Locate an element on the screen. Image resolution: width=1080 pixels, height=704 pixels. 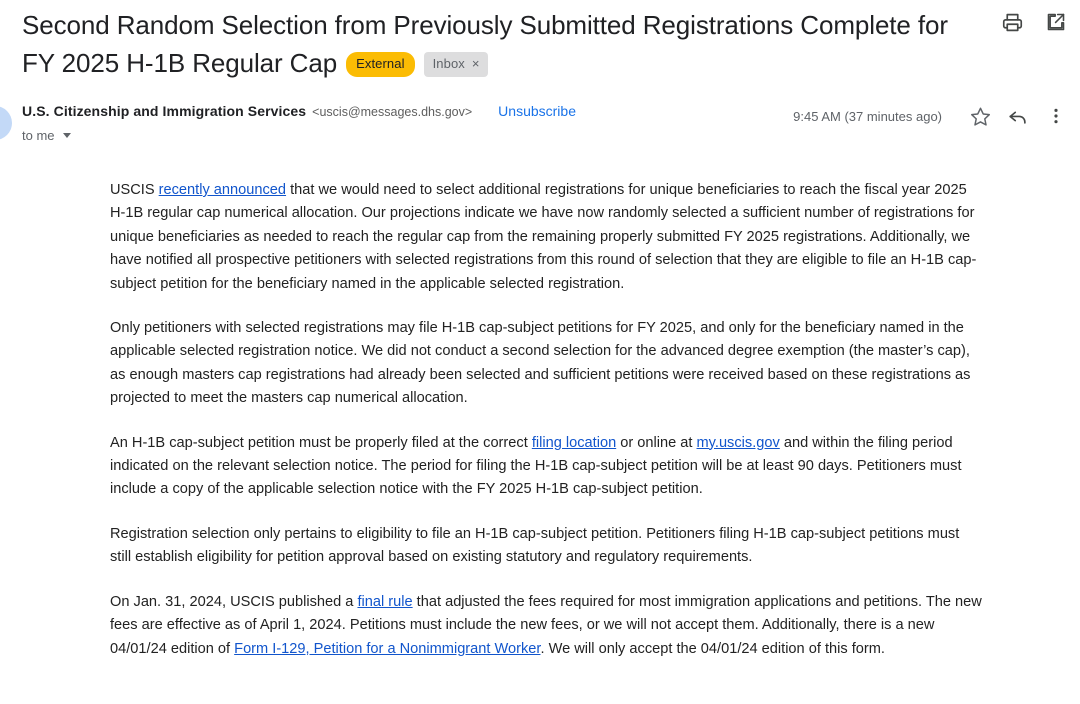
p5-text-a: On Jan. 31, 2024, USCIS published a is located at coordinates (234, 601).